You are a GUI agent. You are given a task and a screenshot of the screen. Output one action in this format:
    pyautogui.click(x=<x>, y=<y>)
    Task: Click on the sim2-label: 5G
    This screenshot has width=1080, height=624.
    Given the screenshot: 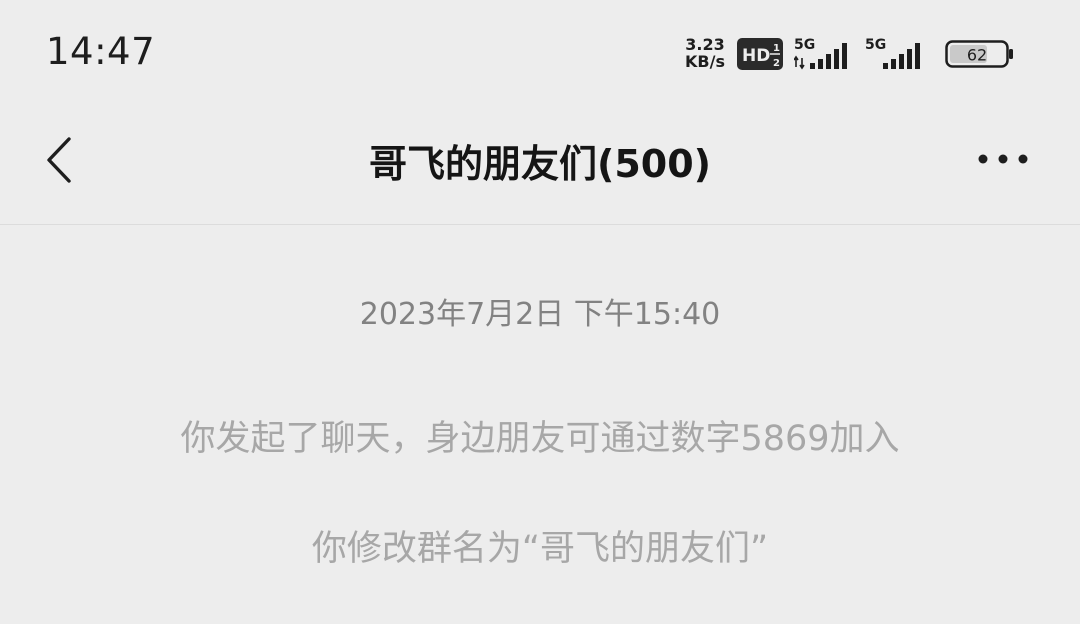 What is the action you would take?
    pyautogui.click(x=875, y=45)
    